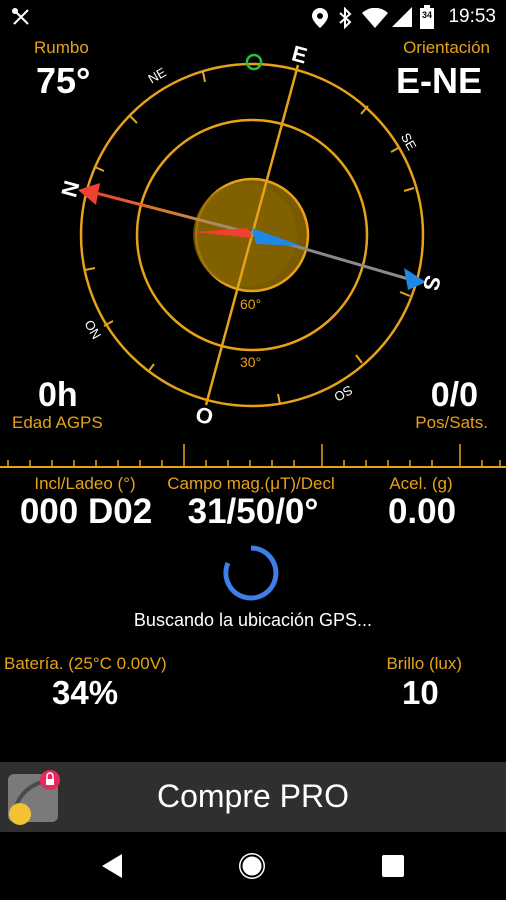 The width and height of the screenshot is (506, 900). Describe the element at coordinates (451, 422) in the screenshot. I see `possats-label: Pos/Sats.` at that location.